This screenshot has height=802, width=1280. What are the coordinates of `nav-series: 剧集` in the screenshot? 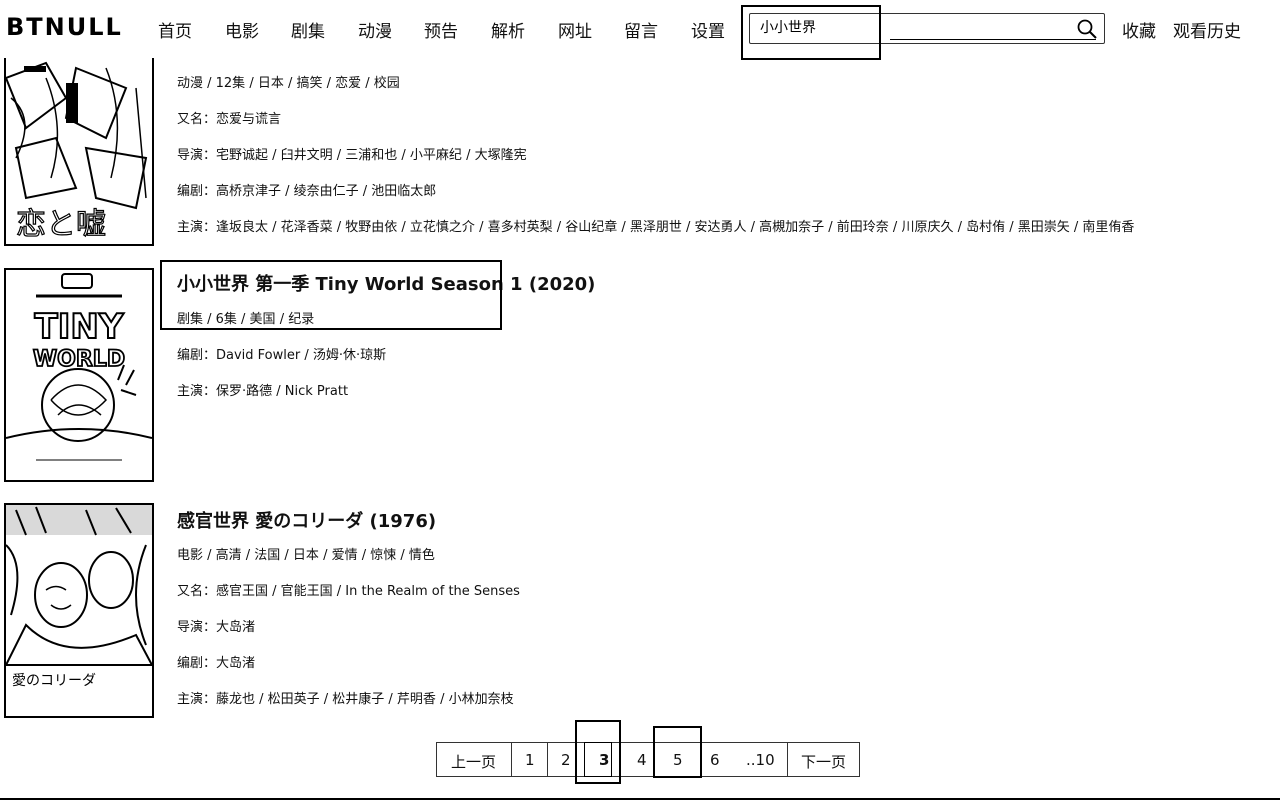 It's located at (308, 29).